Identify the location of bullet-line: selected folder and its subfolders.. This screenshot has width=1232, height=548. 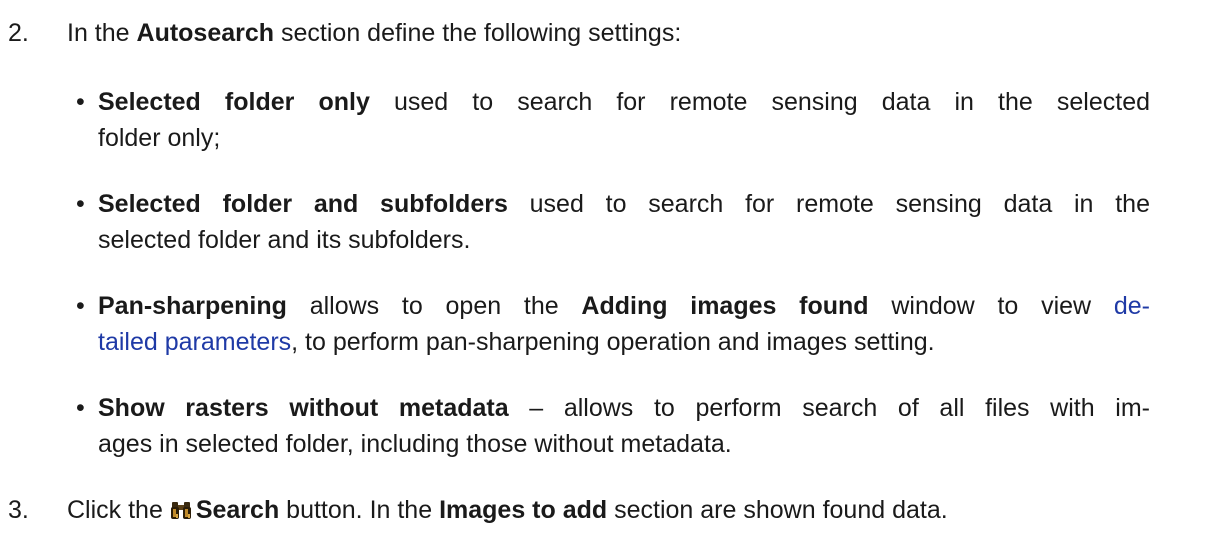
(284, 240).